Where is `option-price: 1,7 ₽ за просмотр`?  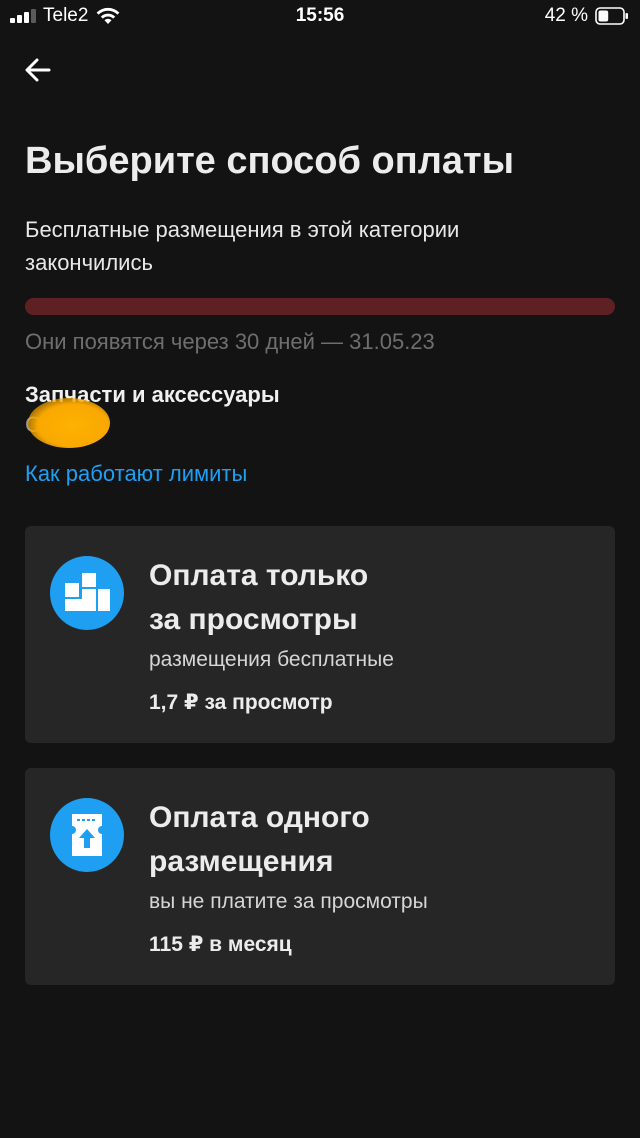
option-price: 1,7 ₽ за просмотр is located at coordinates (241, 702).